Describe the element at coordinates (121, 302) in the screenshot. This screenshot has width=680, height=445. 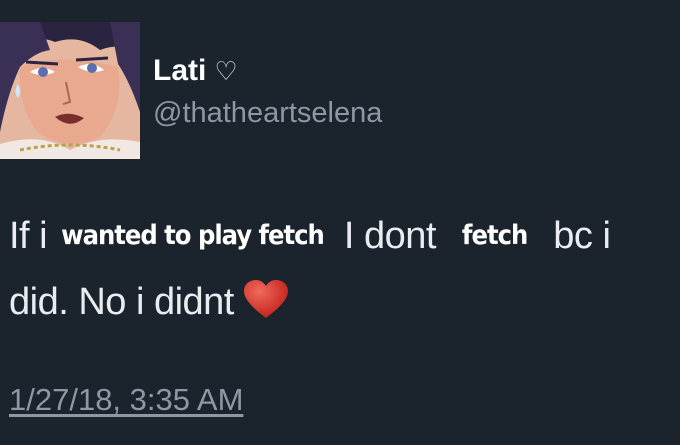
I see `tweet-text-part: did. No i didnt` at that location.